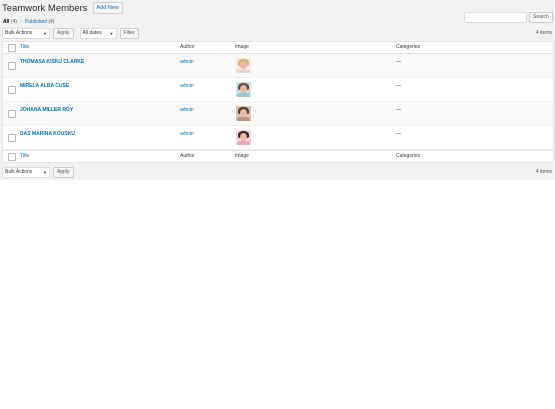 The image size is (555, 409). I want to click on column-categories-footer: Categories, so click(408, 156).